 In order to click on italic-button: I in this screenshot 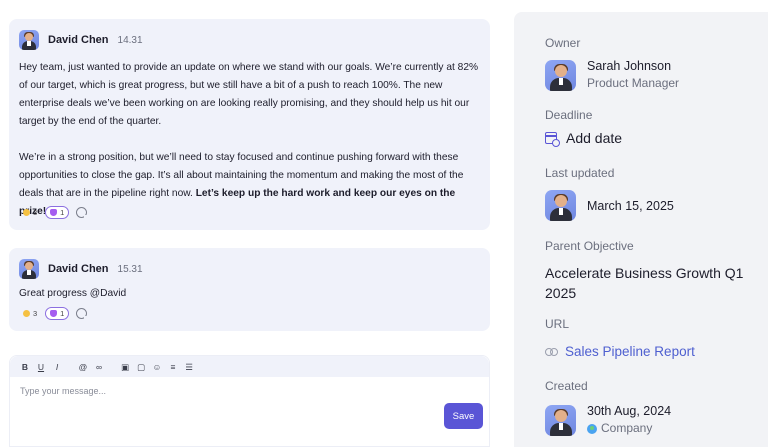, I will do `click(57, 367)`.